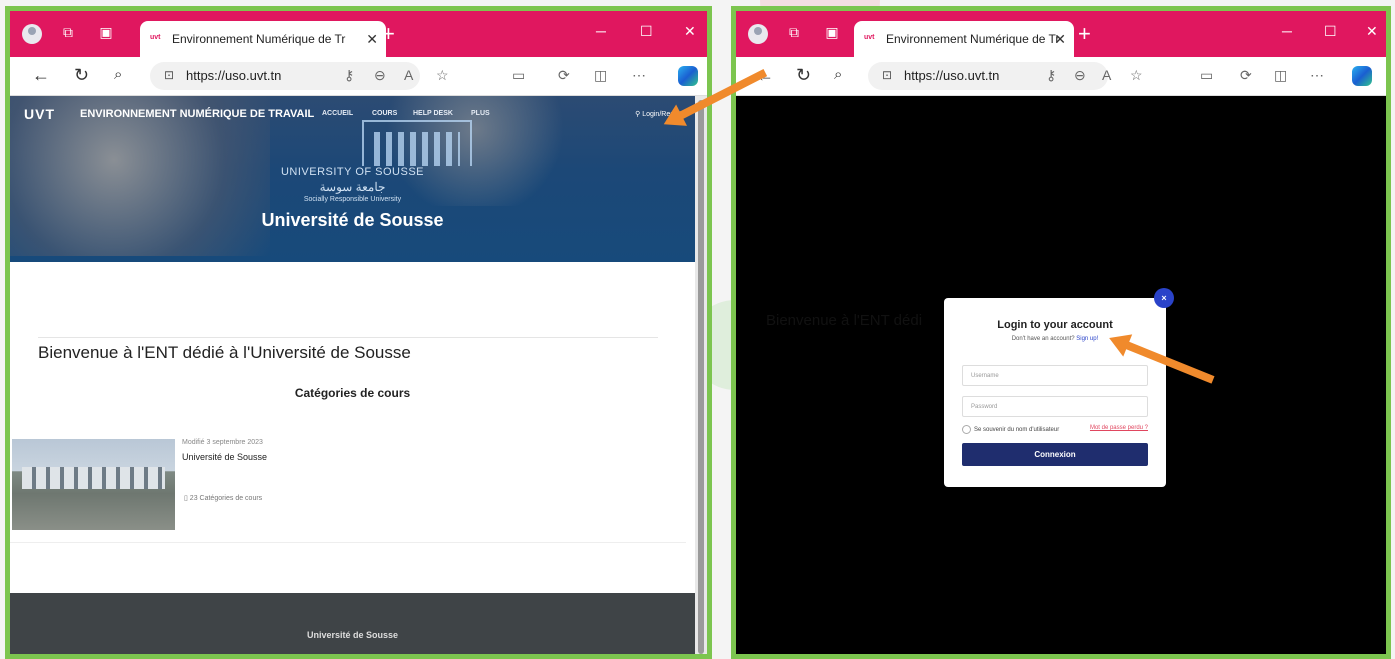  What do you see at coordinates (226, 498) in the screenshot?
I see `course-category-count-label: 23 Catégories de cours` at bounding box center [226, 498].